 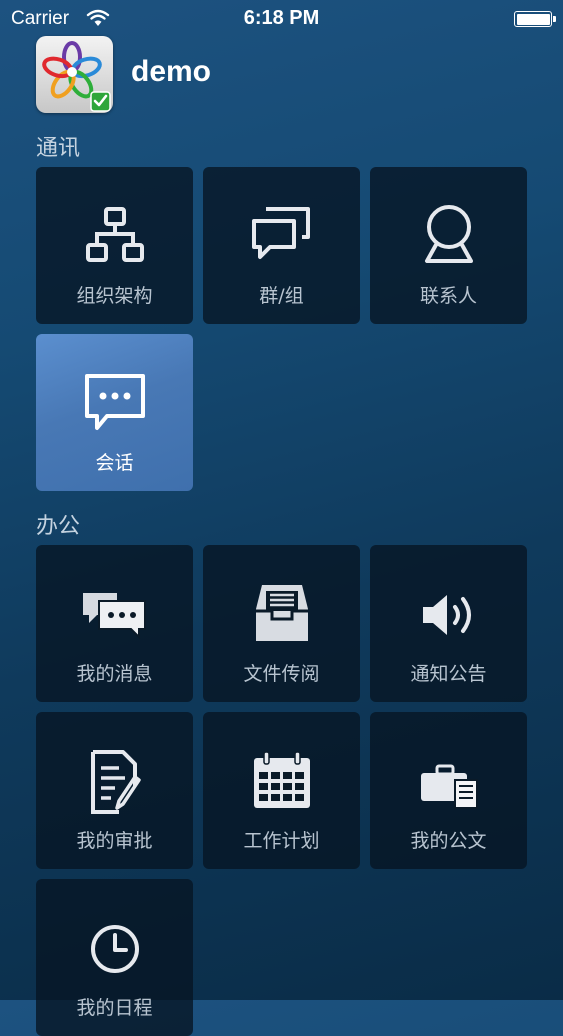 I want to click on tile-label: 我的消息, so click(x=114, y=674).